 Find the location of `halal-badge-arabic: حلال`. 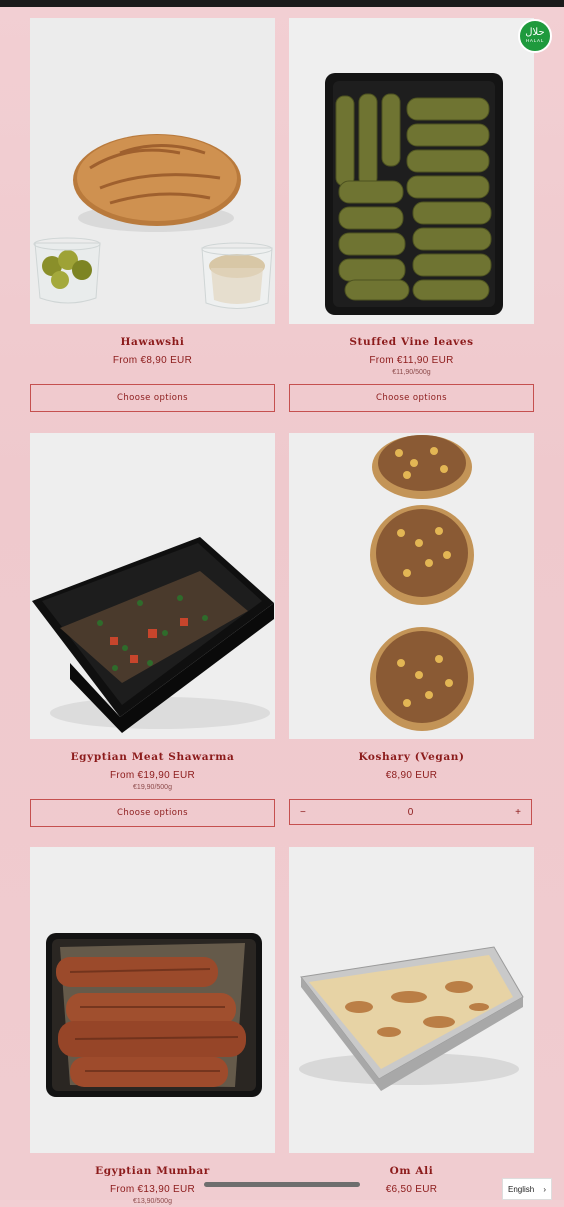

halal-badge-arabic: حلال is located at coordinates (535, 32).